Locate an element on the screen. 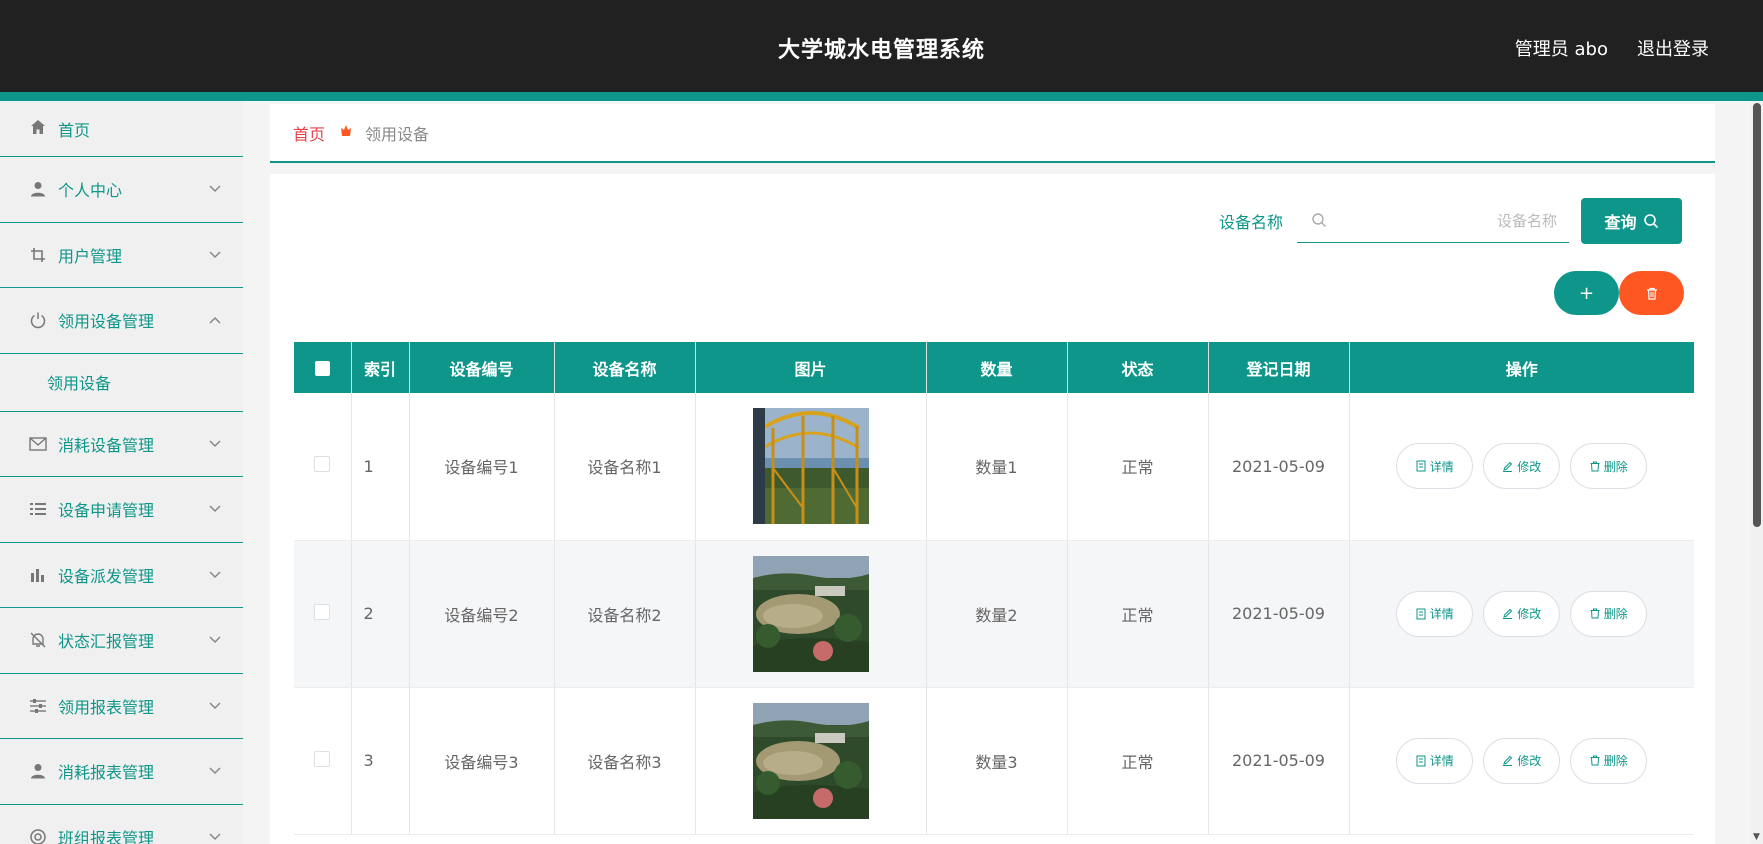 The width and height of the screenshot is (1763, 844). row-status: 正常 is located at coordinates (1138, 467).